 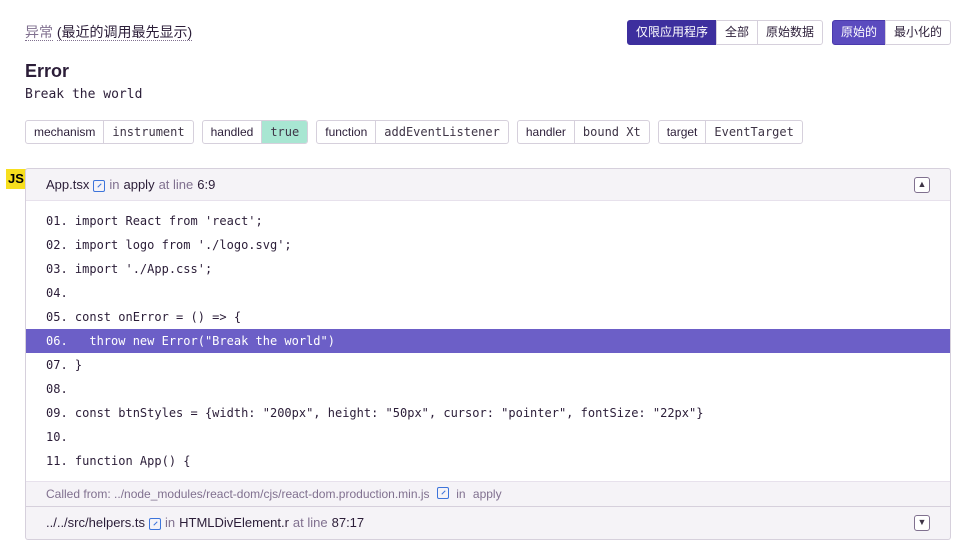 I want to click on frame-function: apply, so click(x=139, y=184).